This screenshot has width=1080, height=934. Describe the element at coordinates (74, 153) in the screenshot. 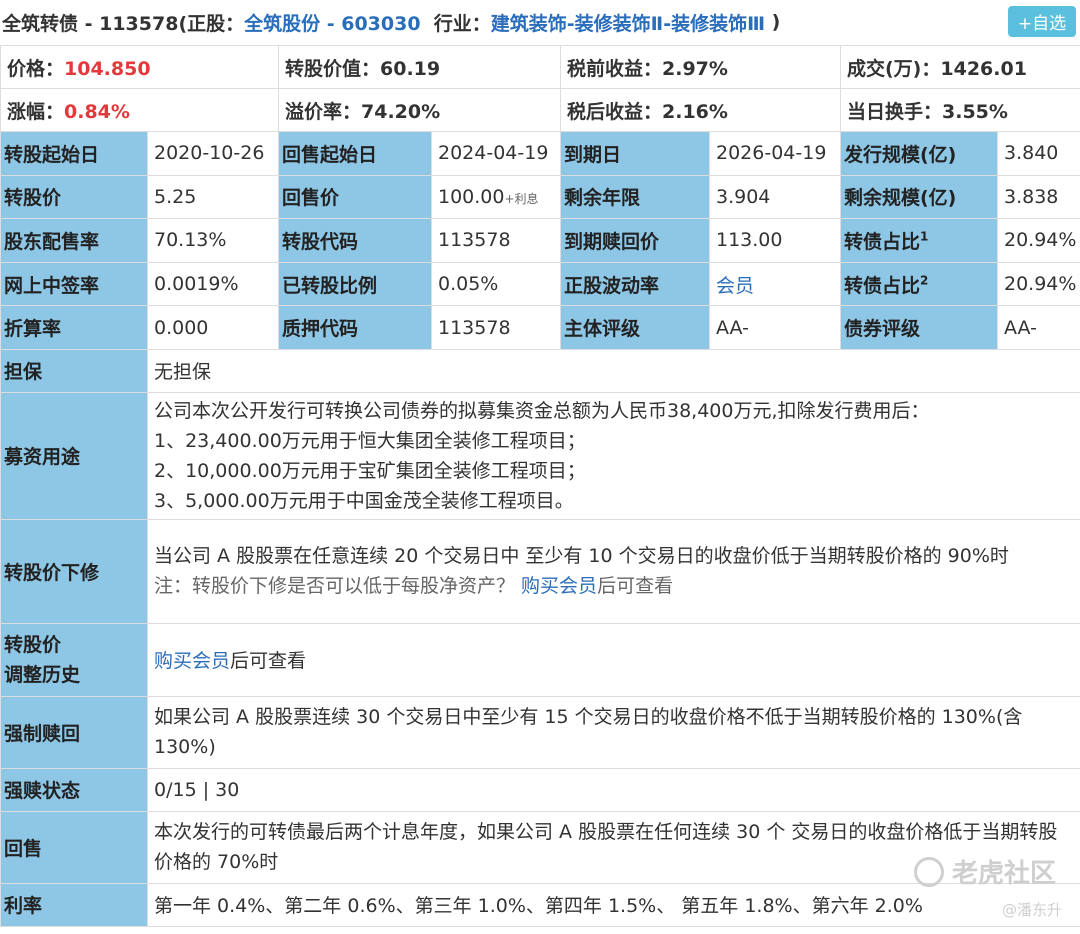

I see `info-label: 转股起始日` at that location.